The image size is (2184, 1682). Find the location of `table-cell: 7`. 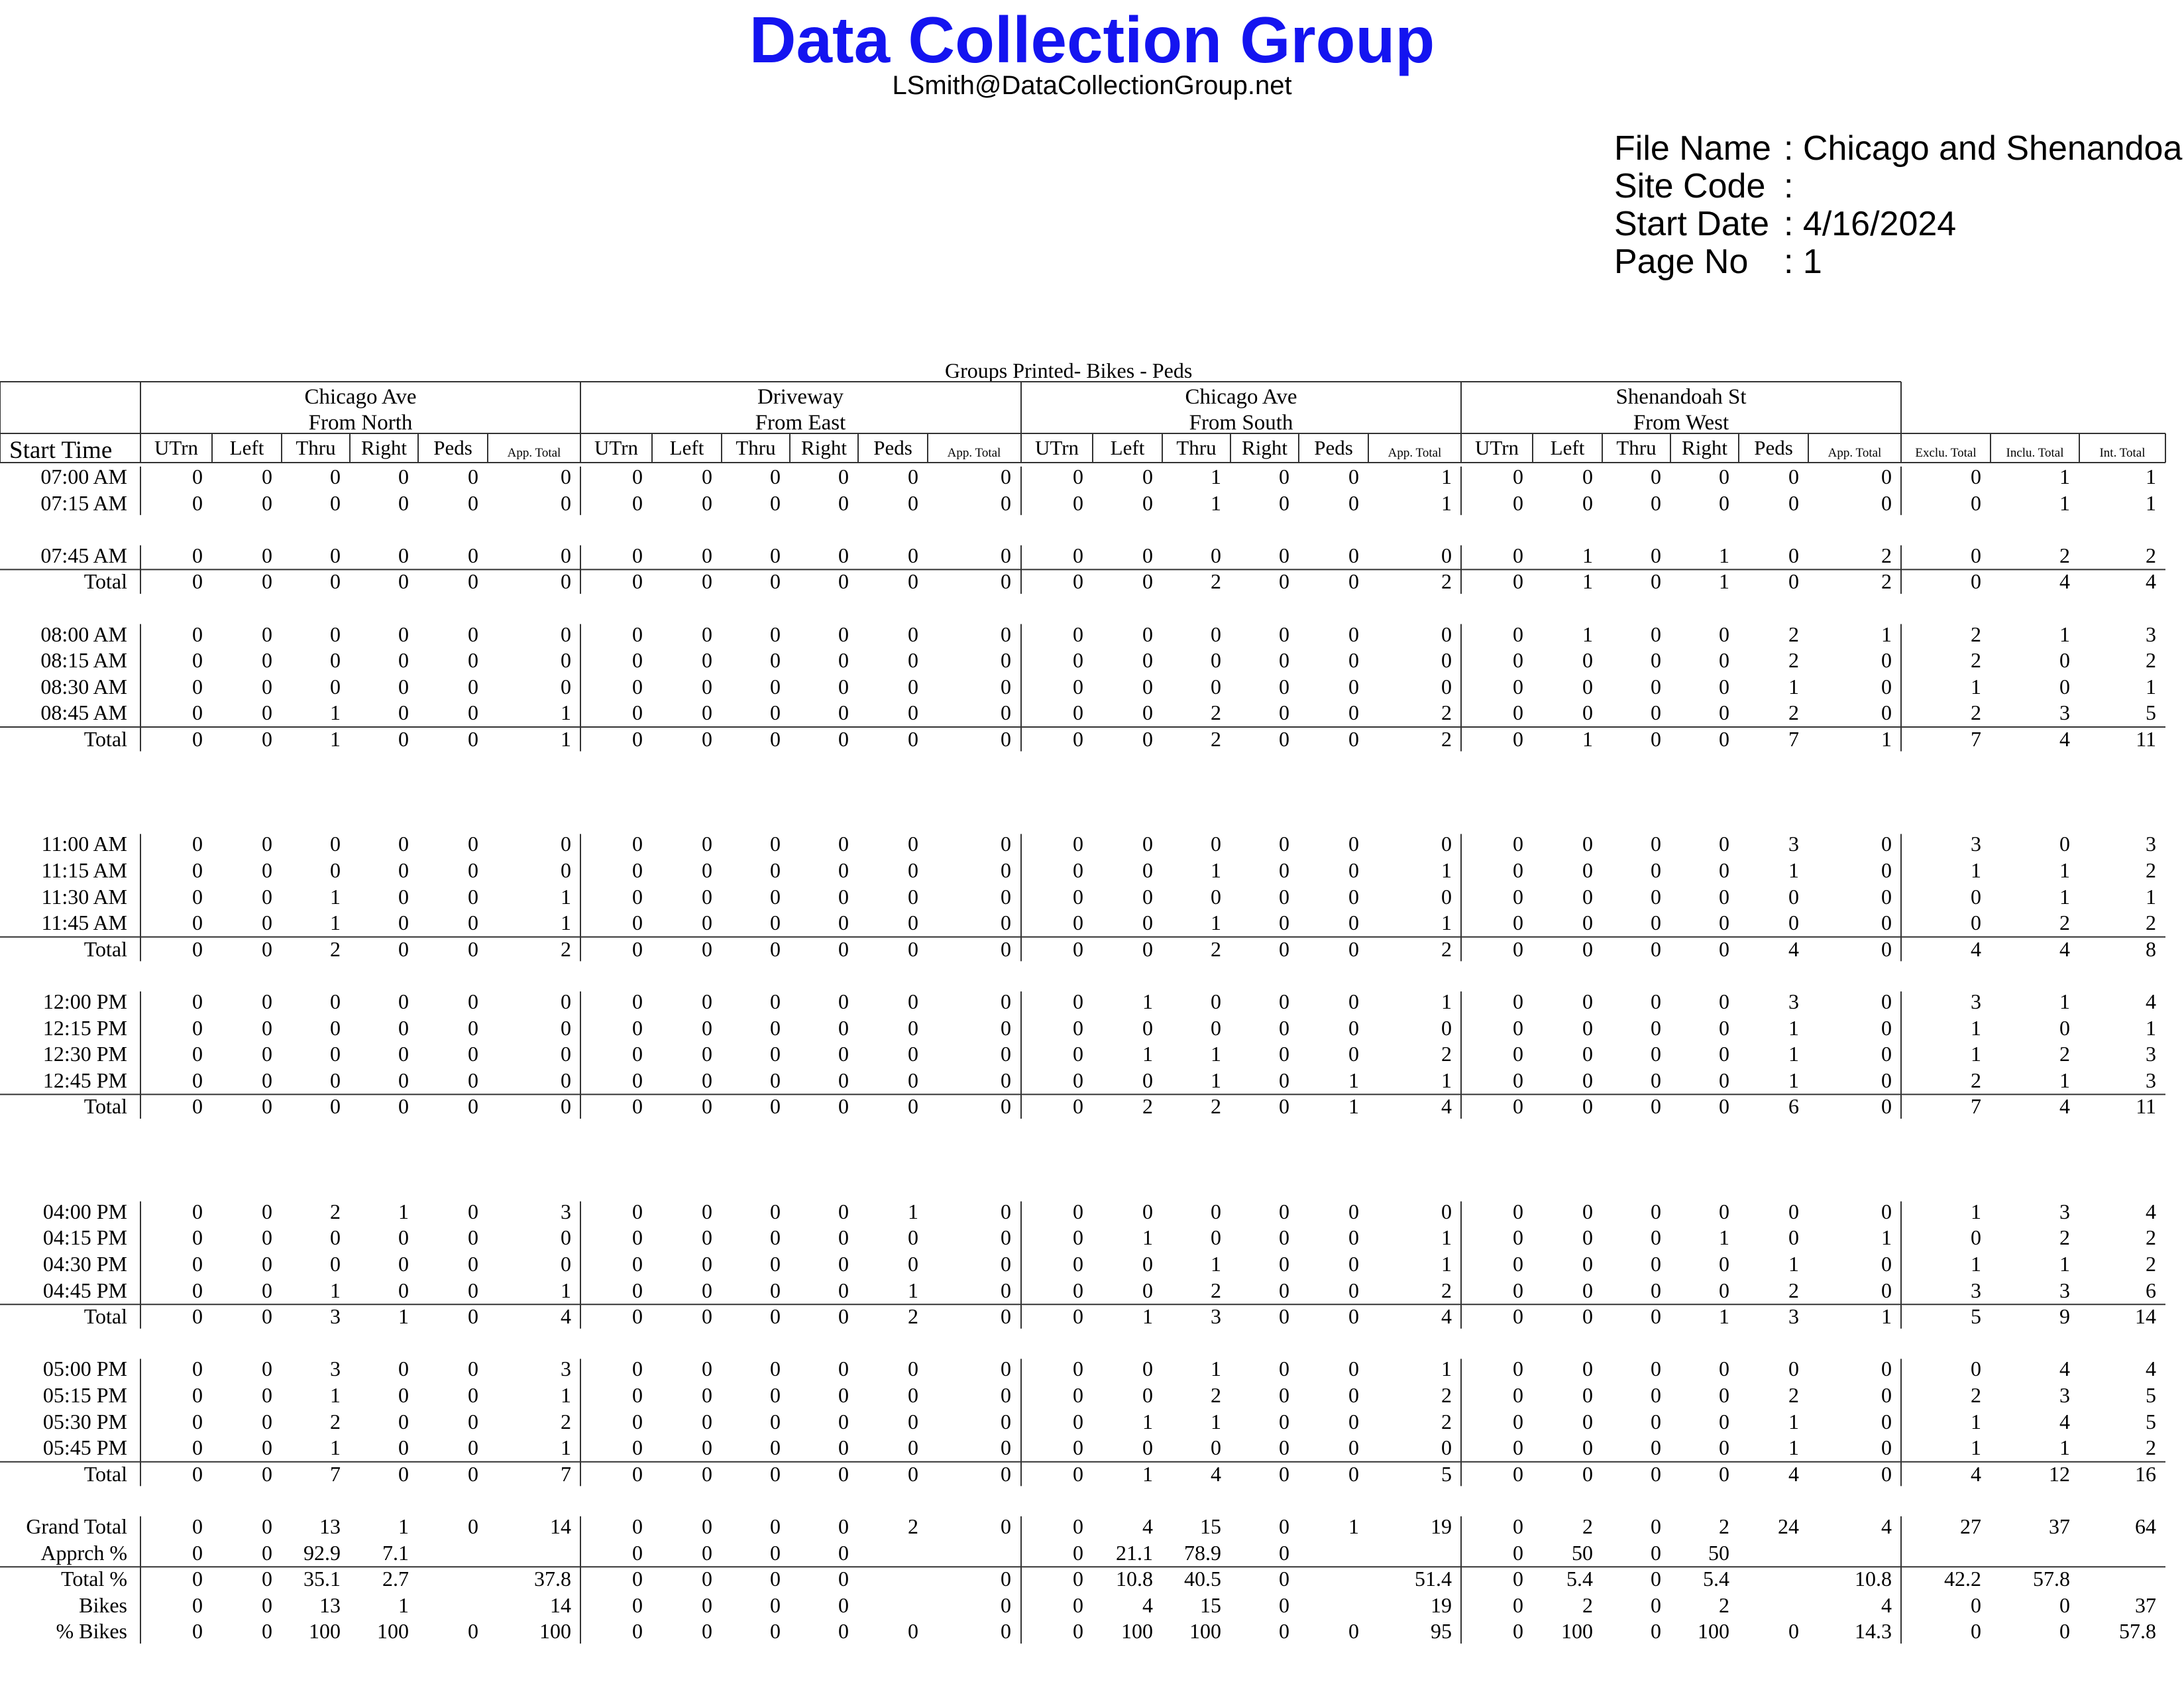

table-cell: 7 is located at coordinates (566, 1473).